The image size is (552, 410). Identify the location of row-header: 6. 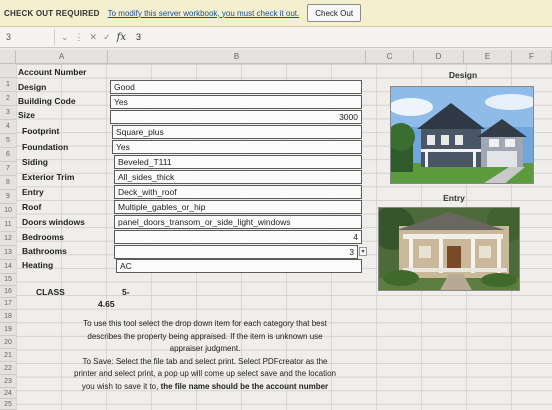
(8, 155).